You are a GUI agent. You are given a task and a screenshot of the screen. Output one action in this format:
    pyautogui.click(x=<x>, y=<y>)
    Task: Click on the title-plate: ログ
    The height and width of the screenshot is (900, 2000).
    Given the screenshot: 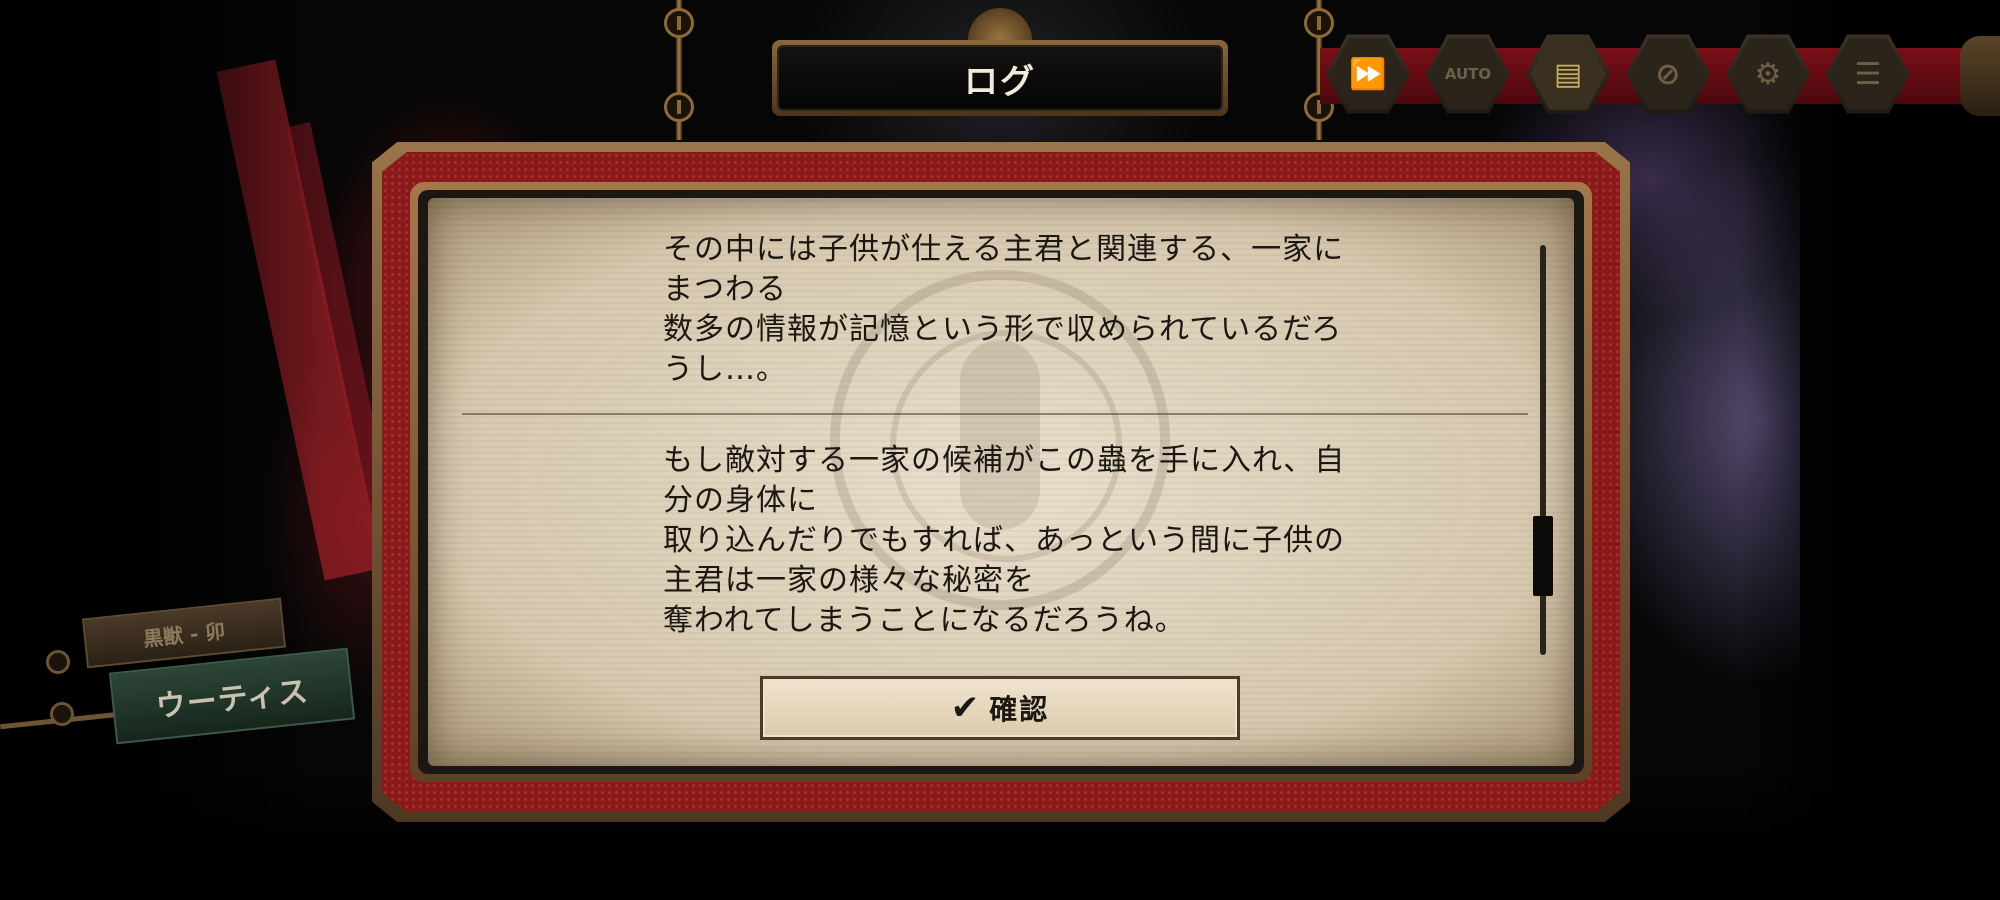 What is the action you would take?
    pyautogui.click(x=1000, y=78)
    